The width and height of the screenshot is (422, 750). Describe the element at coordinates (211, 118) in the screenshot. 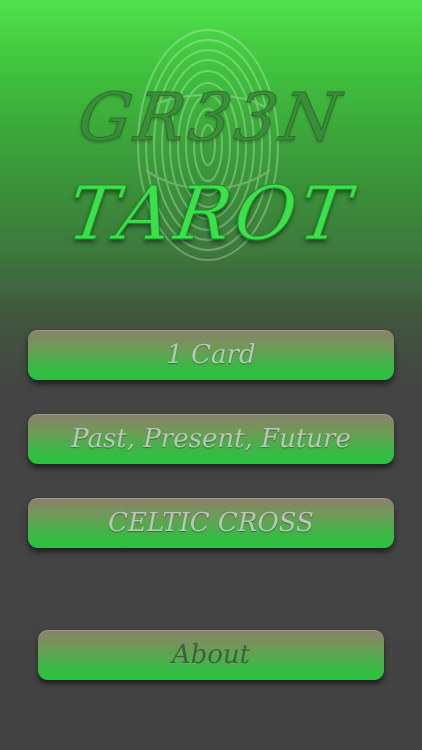

I see `app-title-line-1: GR33N` at that location.